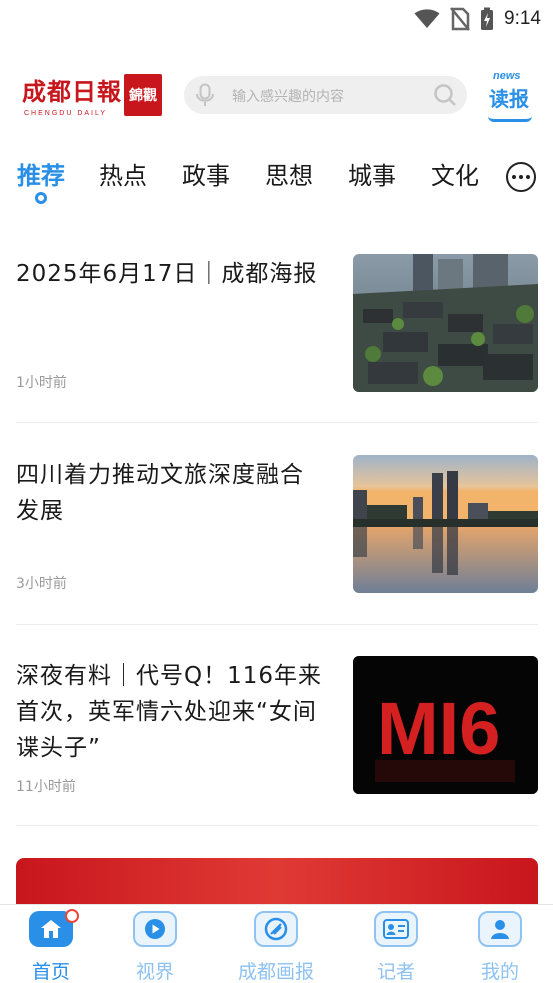 The height and width of the screenshot is (983, 553). I want to click on no-sim-icon, so click(460, 19).